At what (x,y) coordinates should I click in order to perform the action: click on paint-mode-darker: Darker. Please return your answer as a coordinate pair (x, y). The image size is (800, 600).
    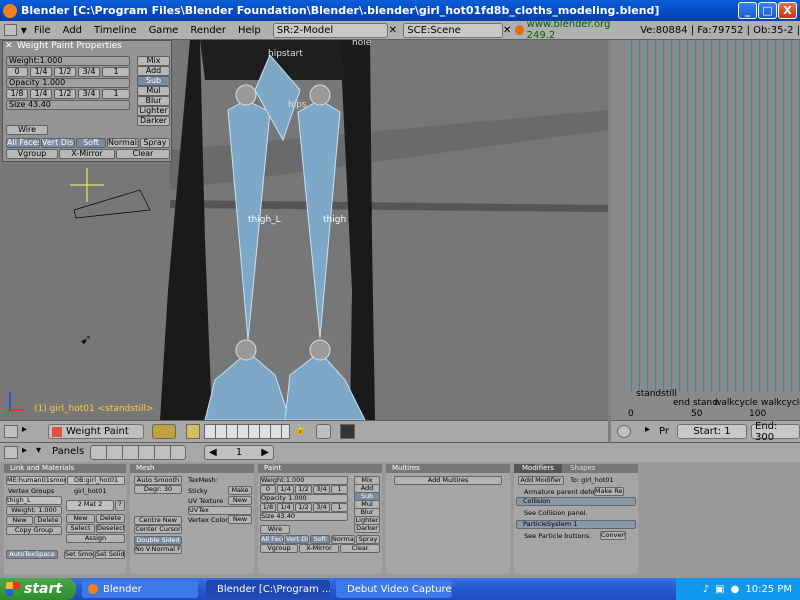
    Looking at the image, I should click on (367, 528).